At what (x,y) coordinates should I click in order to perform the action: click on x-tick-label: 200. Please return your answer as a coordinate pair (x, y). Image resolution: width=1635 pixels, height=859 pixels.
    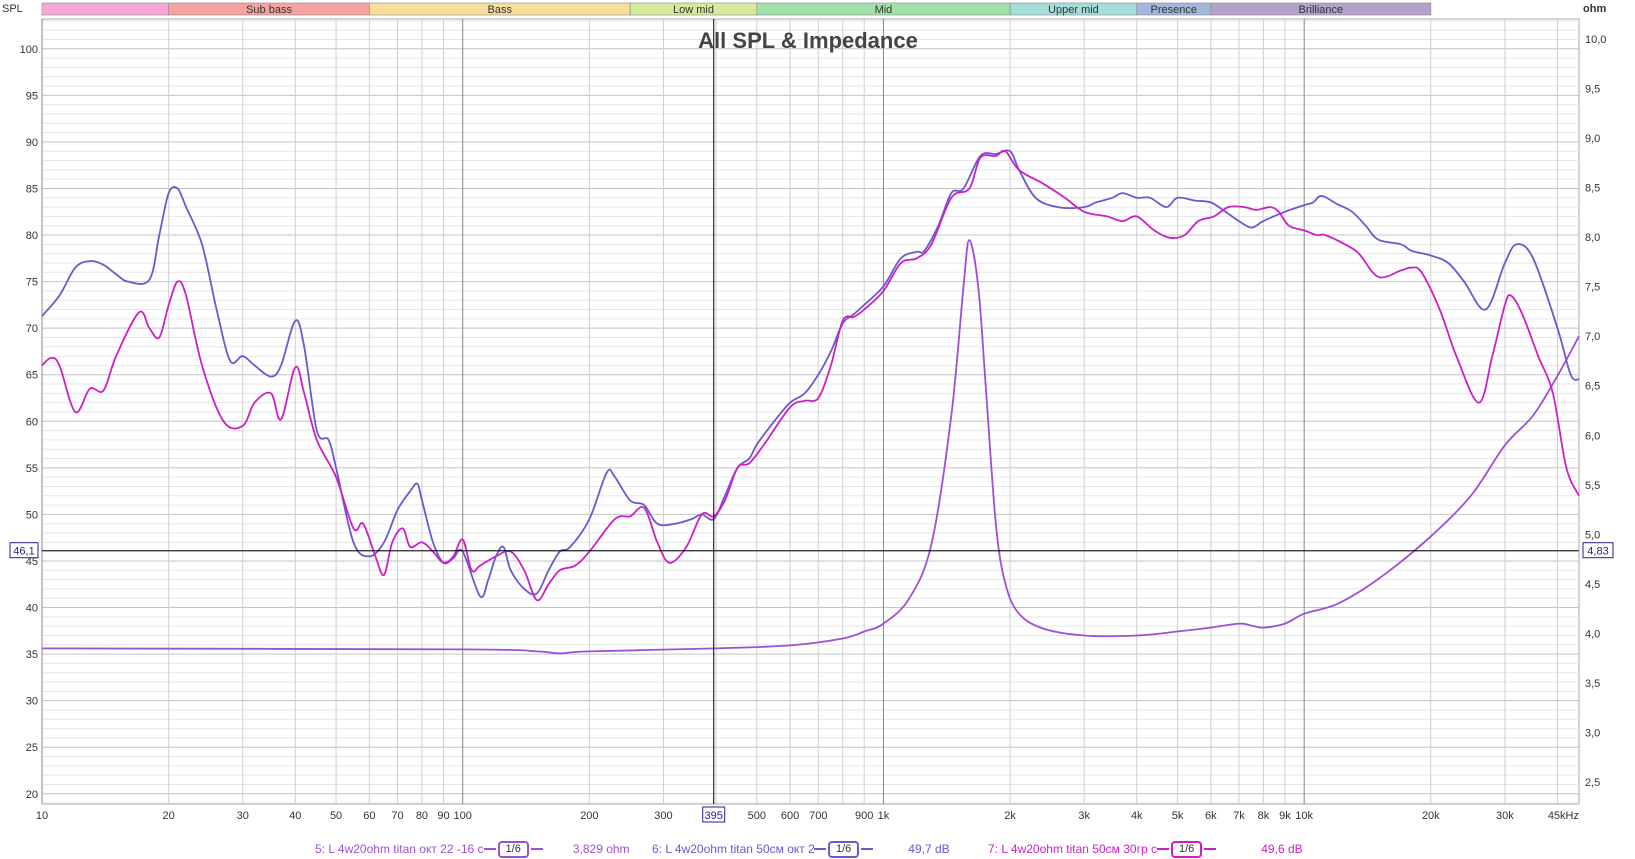
    Looking at the image, I should click on (589, 816).